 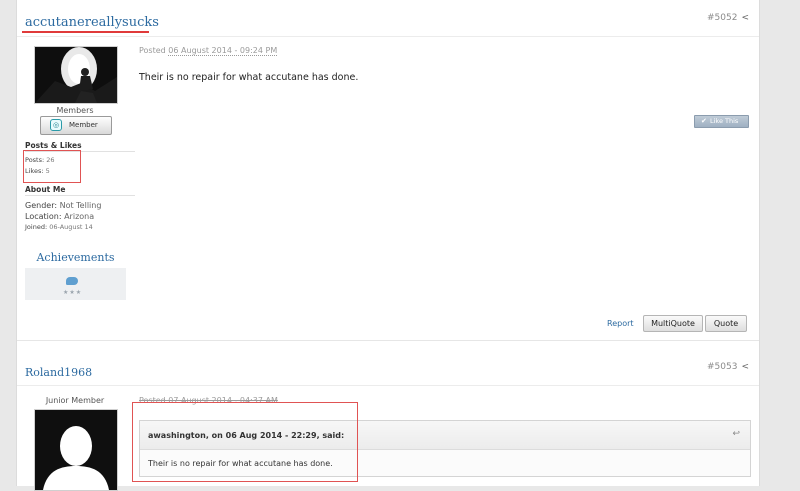 What do you see at coordinates (75, 400) in the screenshot?
I see `member-group: Junior Member` at bounding box center [75, 400].